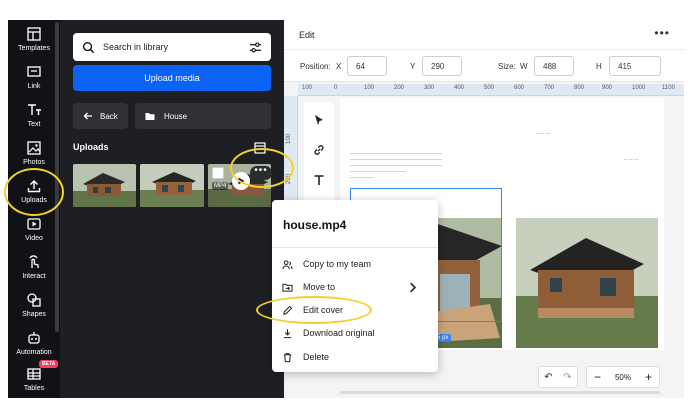  I want to click on zoom-control: − 50% +, so click(623, 377).